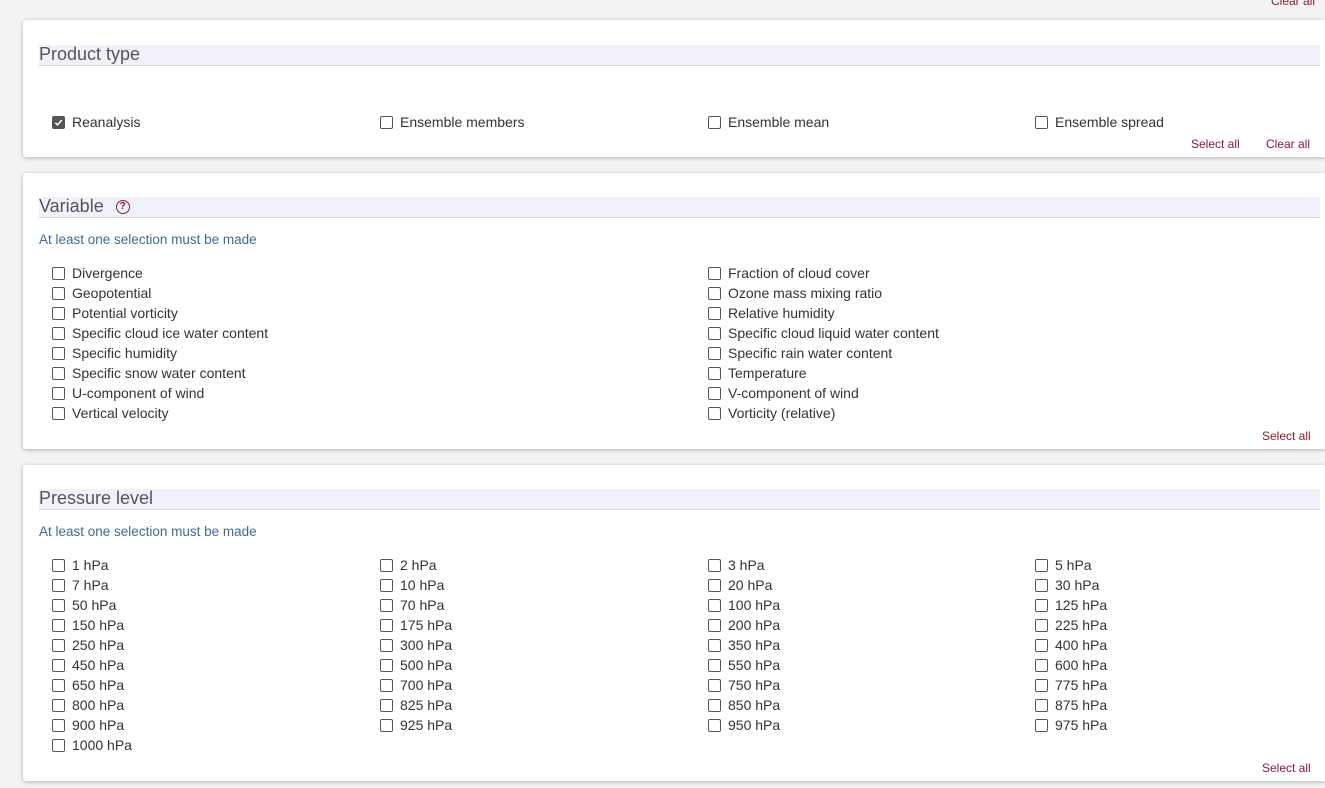 The image size is (1325, 788). Describe the element at coordinates (1099, 122) in the screenshot. I see `product-option-ensemble-spread: Ensemble spread` at that location.